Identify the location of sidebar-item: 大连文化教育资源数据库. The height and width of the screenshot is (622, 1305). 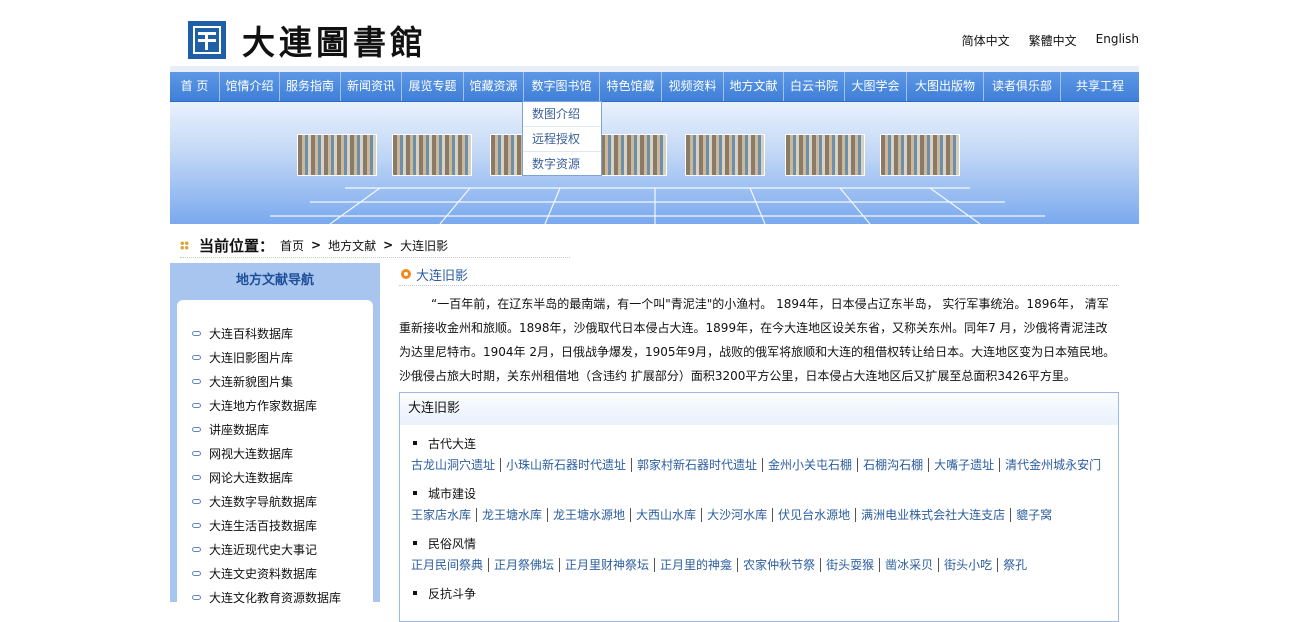
(266, 597).